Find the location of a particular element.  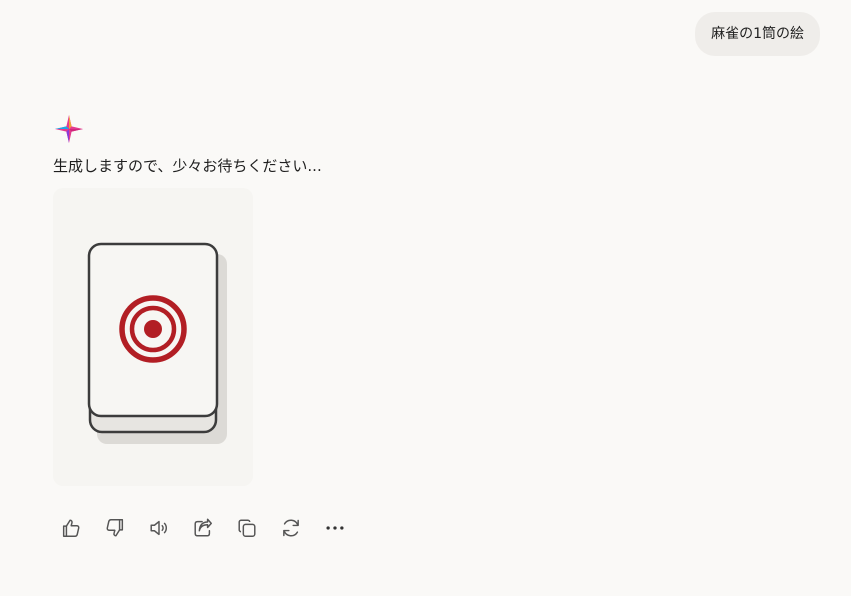

dislike-button is located at coordinates (115, 528).